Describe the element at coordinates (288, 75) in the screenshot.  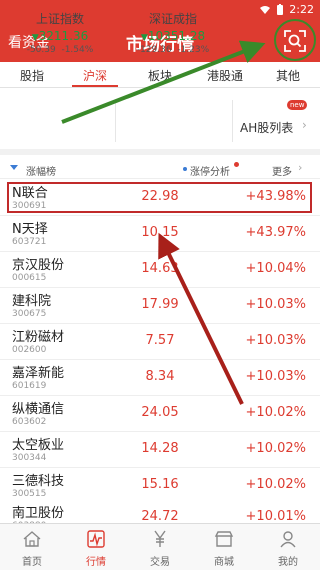
I see `tab-other: 其他` at that location.